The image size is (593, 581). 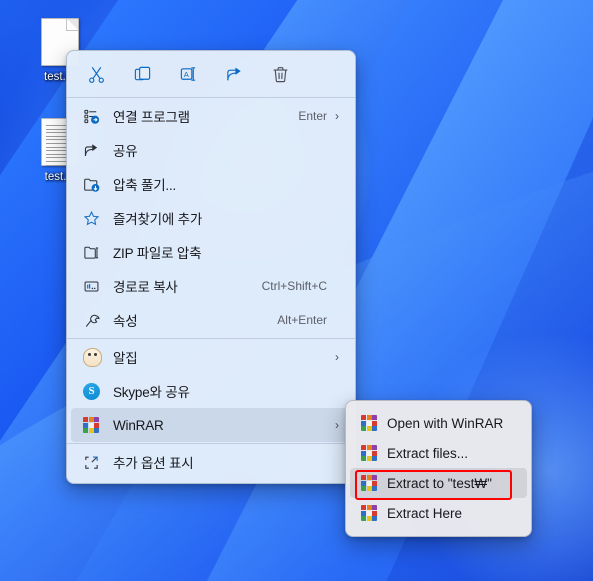 What do you see at coordinates (96, 74) in the screenshot?
I see `cut-button` at bounding box center [96, 74].